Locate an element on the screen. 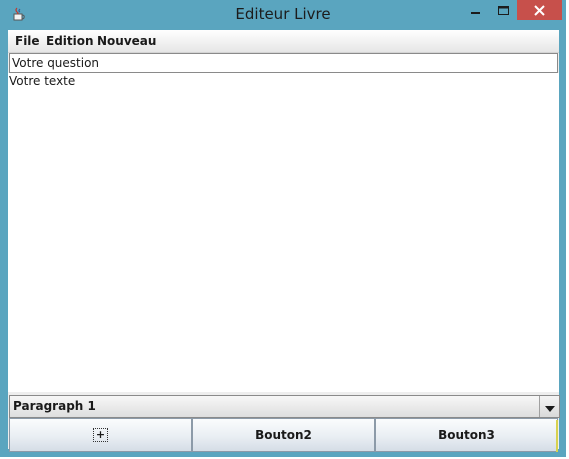 The width and height of the screenshot is (569, 459). bouton3-label: Bouton3 is located at coordinates (466, 435).